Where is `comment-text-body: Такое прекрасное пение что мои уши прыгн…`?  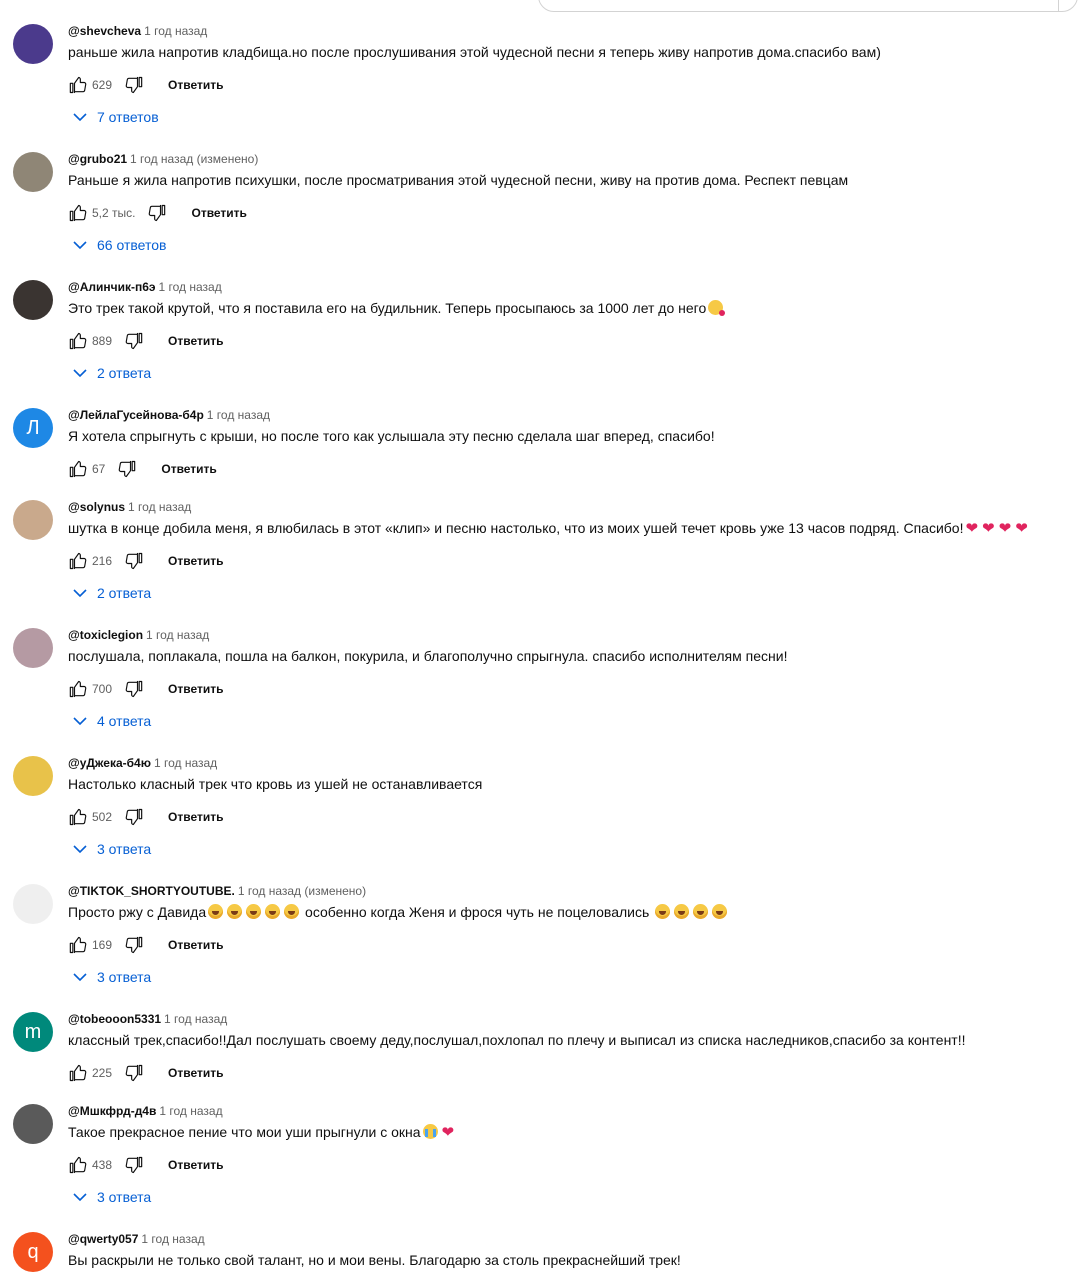
comment-text-body: Такое прекрасное пение что мои уши прыгн… is located at coordinates (244, 1132).